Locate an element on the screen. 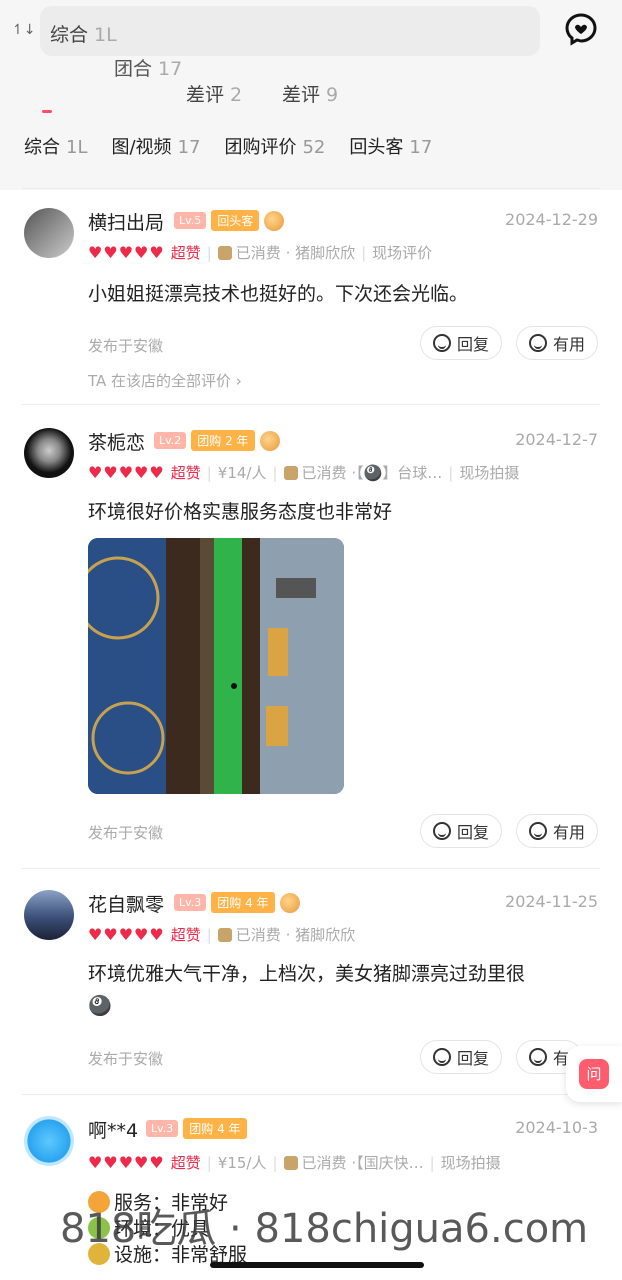 The width and height of the screenshot is (622, 1280). ghost-bad-2: 差评 9 is located at coordinates (310, 93).